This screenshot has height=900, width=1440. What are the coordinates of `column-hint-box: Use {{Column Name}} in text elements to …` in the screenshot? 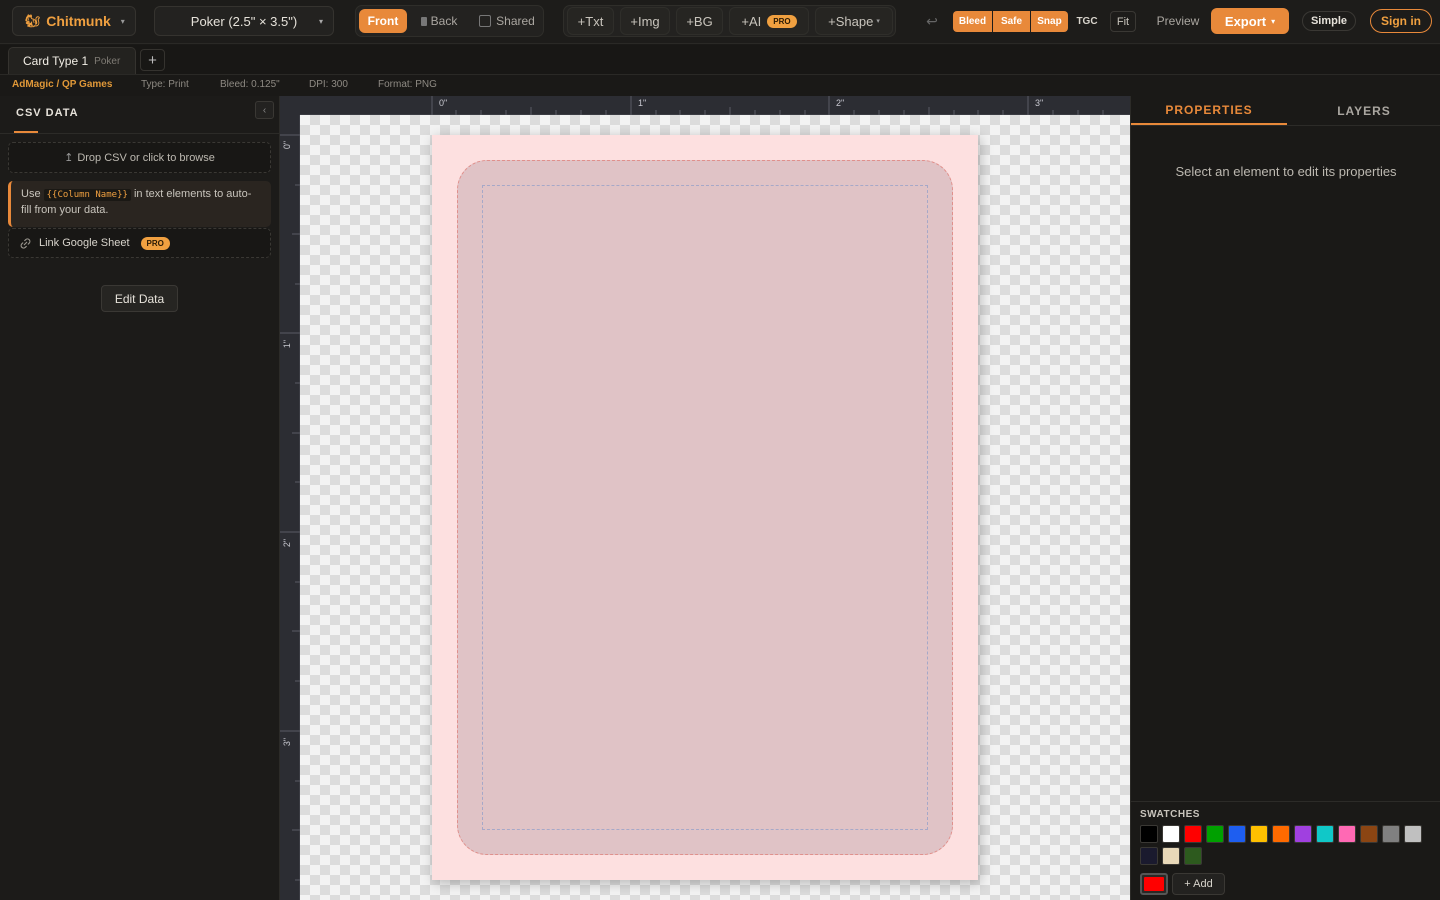 It's located at (139, 204).